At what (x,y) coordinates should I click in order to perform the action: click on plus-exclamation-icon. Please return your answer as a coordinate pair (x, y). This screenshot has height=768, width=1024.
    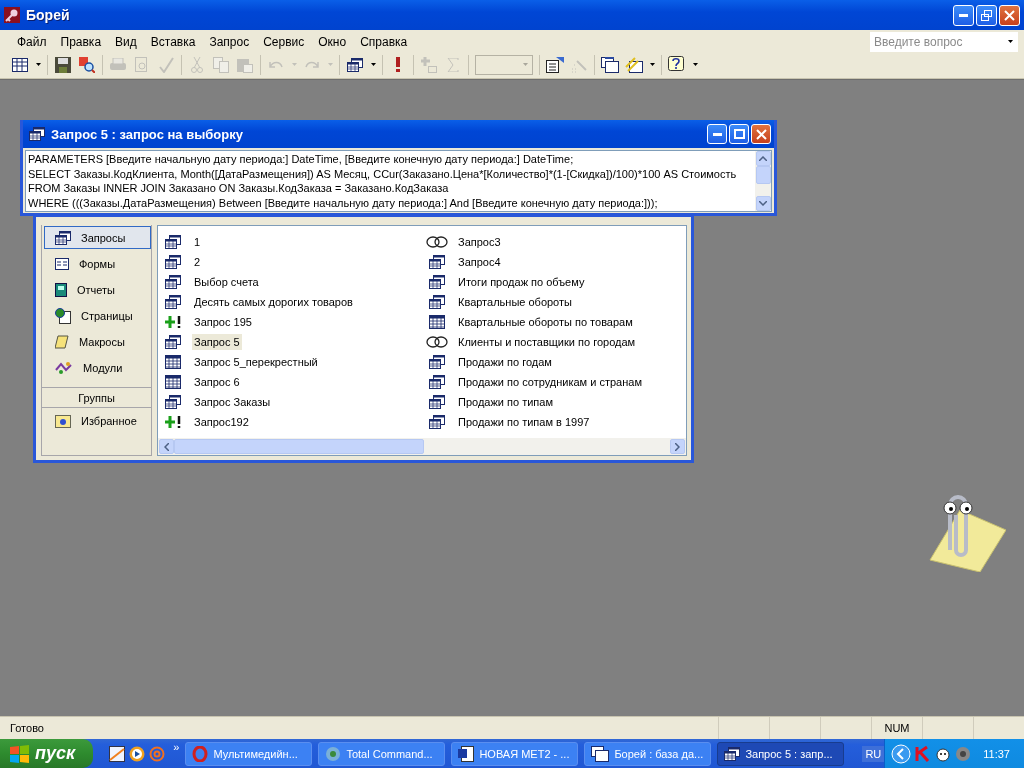
    Looking at the image, I should click on (173, 422).